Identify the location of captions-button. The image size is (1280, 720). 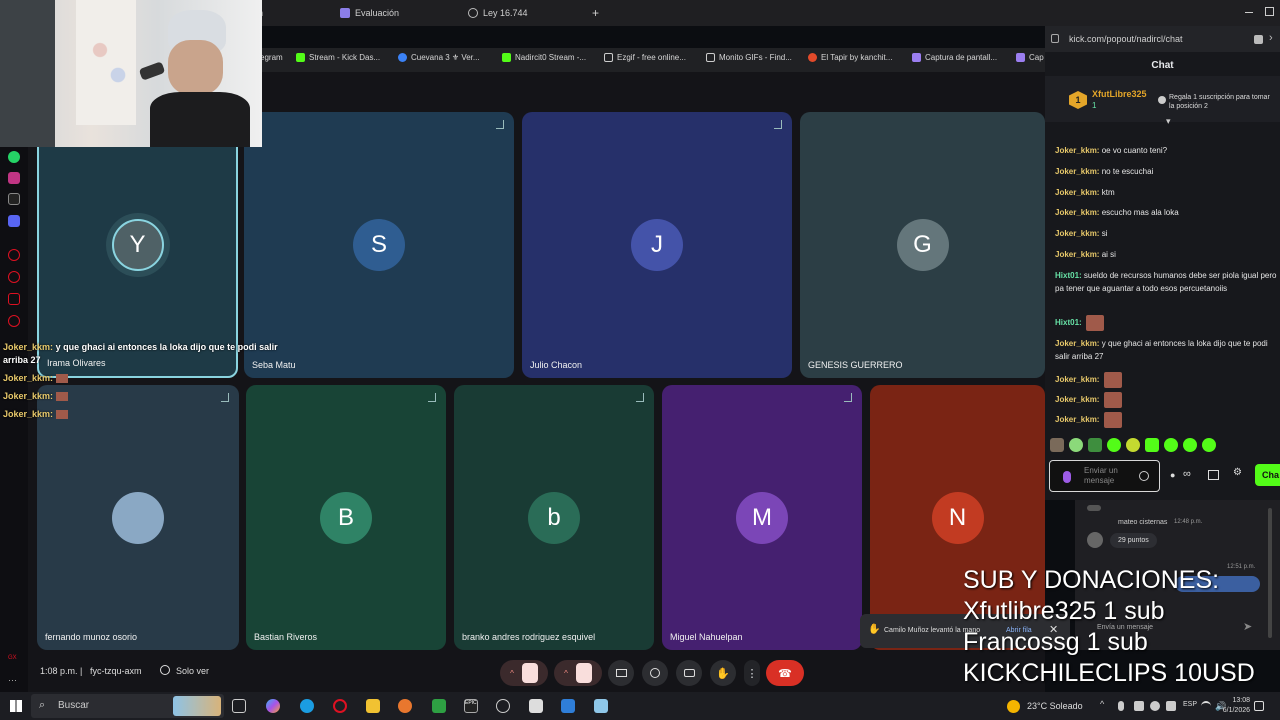
(689, 673).